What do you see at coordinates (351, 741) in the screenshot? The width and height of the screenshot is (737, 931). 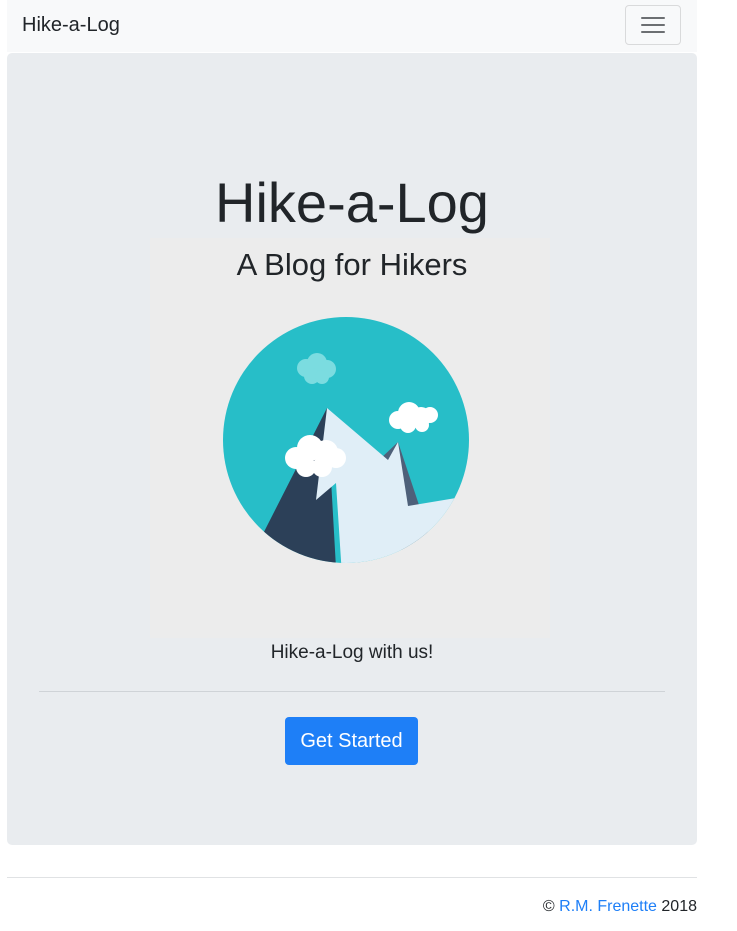 I see `get-started-button: Get Started` at bounding box center [351, 741].